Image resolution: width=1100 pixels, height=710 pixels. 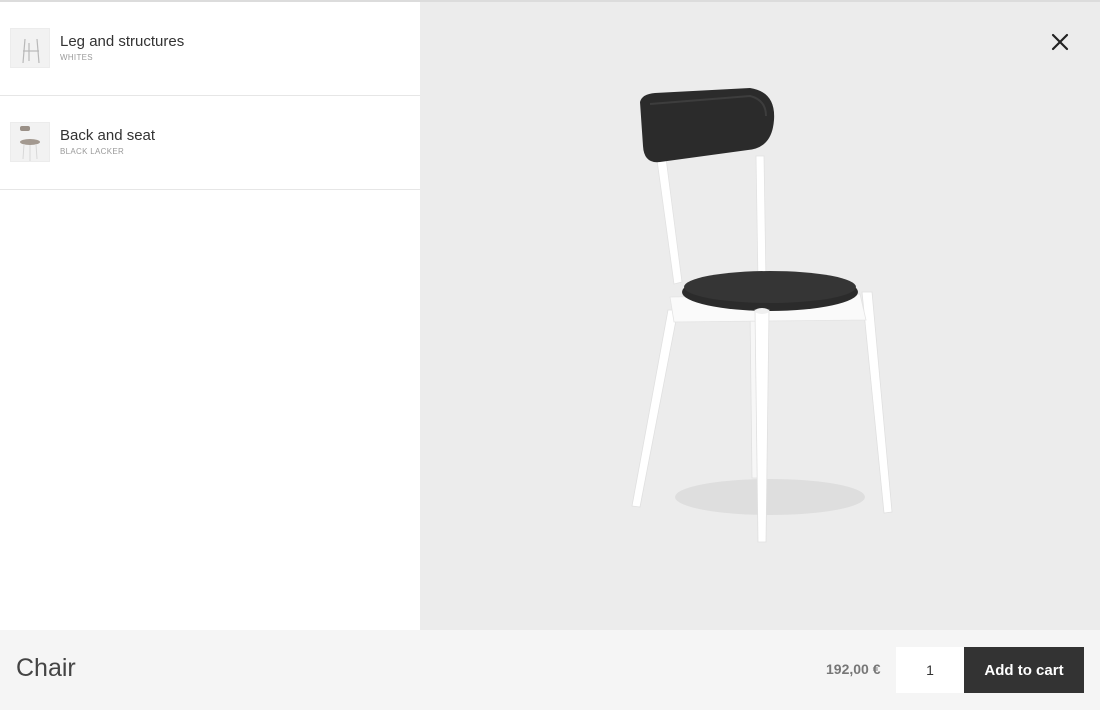 What do you see at coordinates (92, 151) in the screenshot?
I see `option-subtitle: BLACK LACKER` at bounding box center [92, 151].